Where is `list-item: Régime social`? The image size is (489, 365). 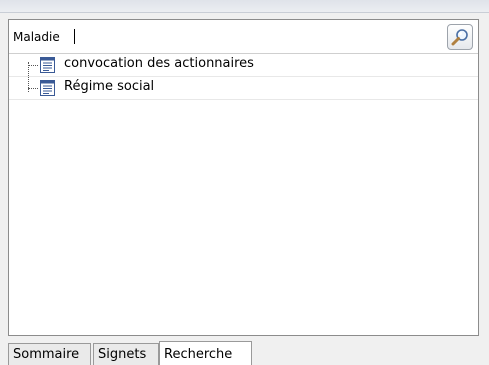 list-item: Régime social is located at coordinates (243, 88).